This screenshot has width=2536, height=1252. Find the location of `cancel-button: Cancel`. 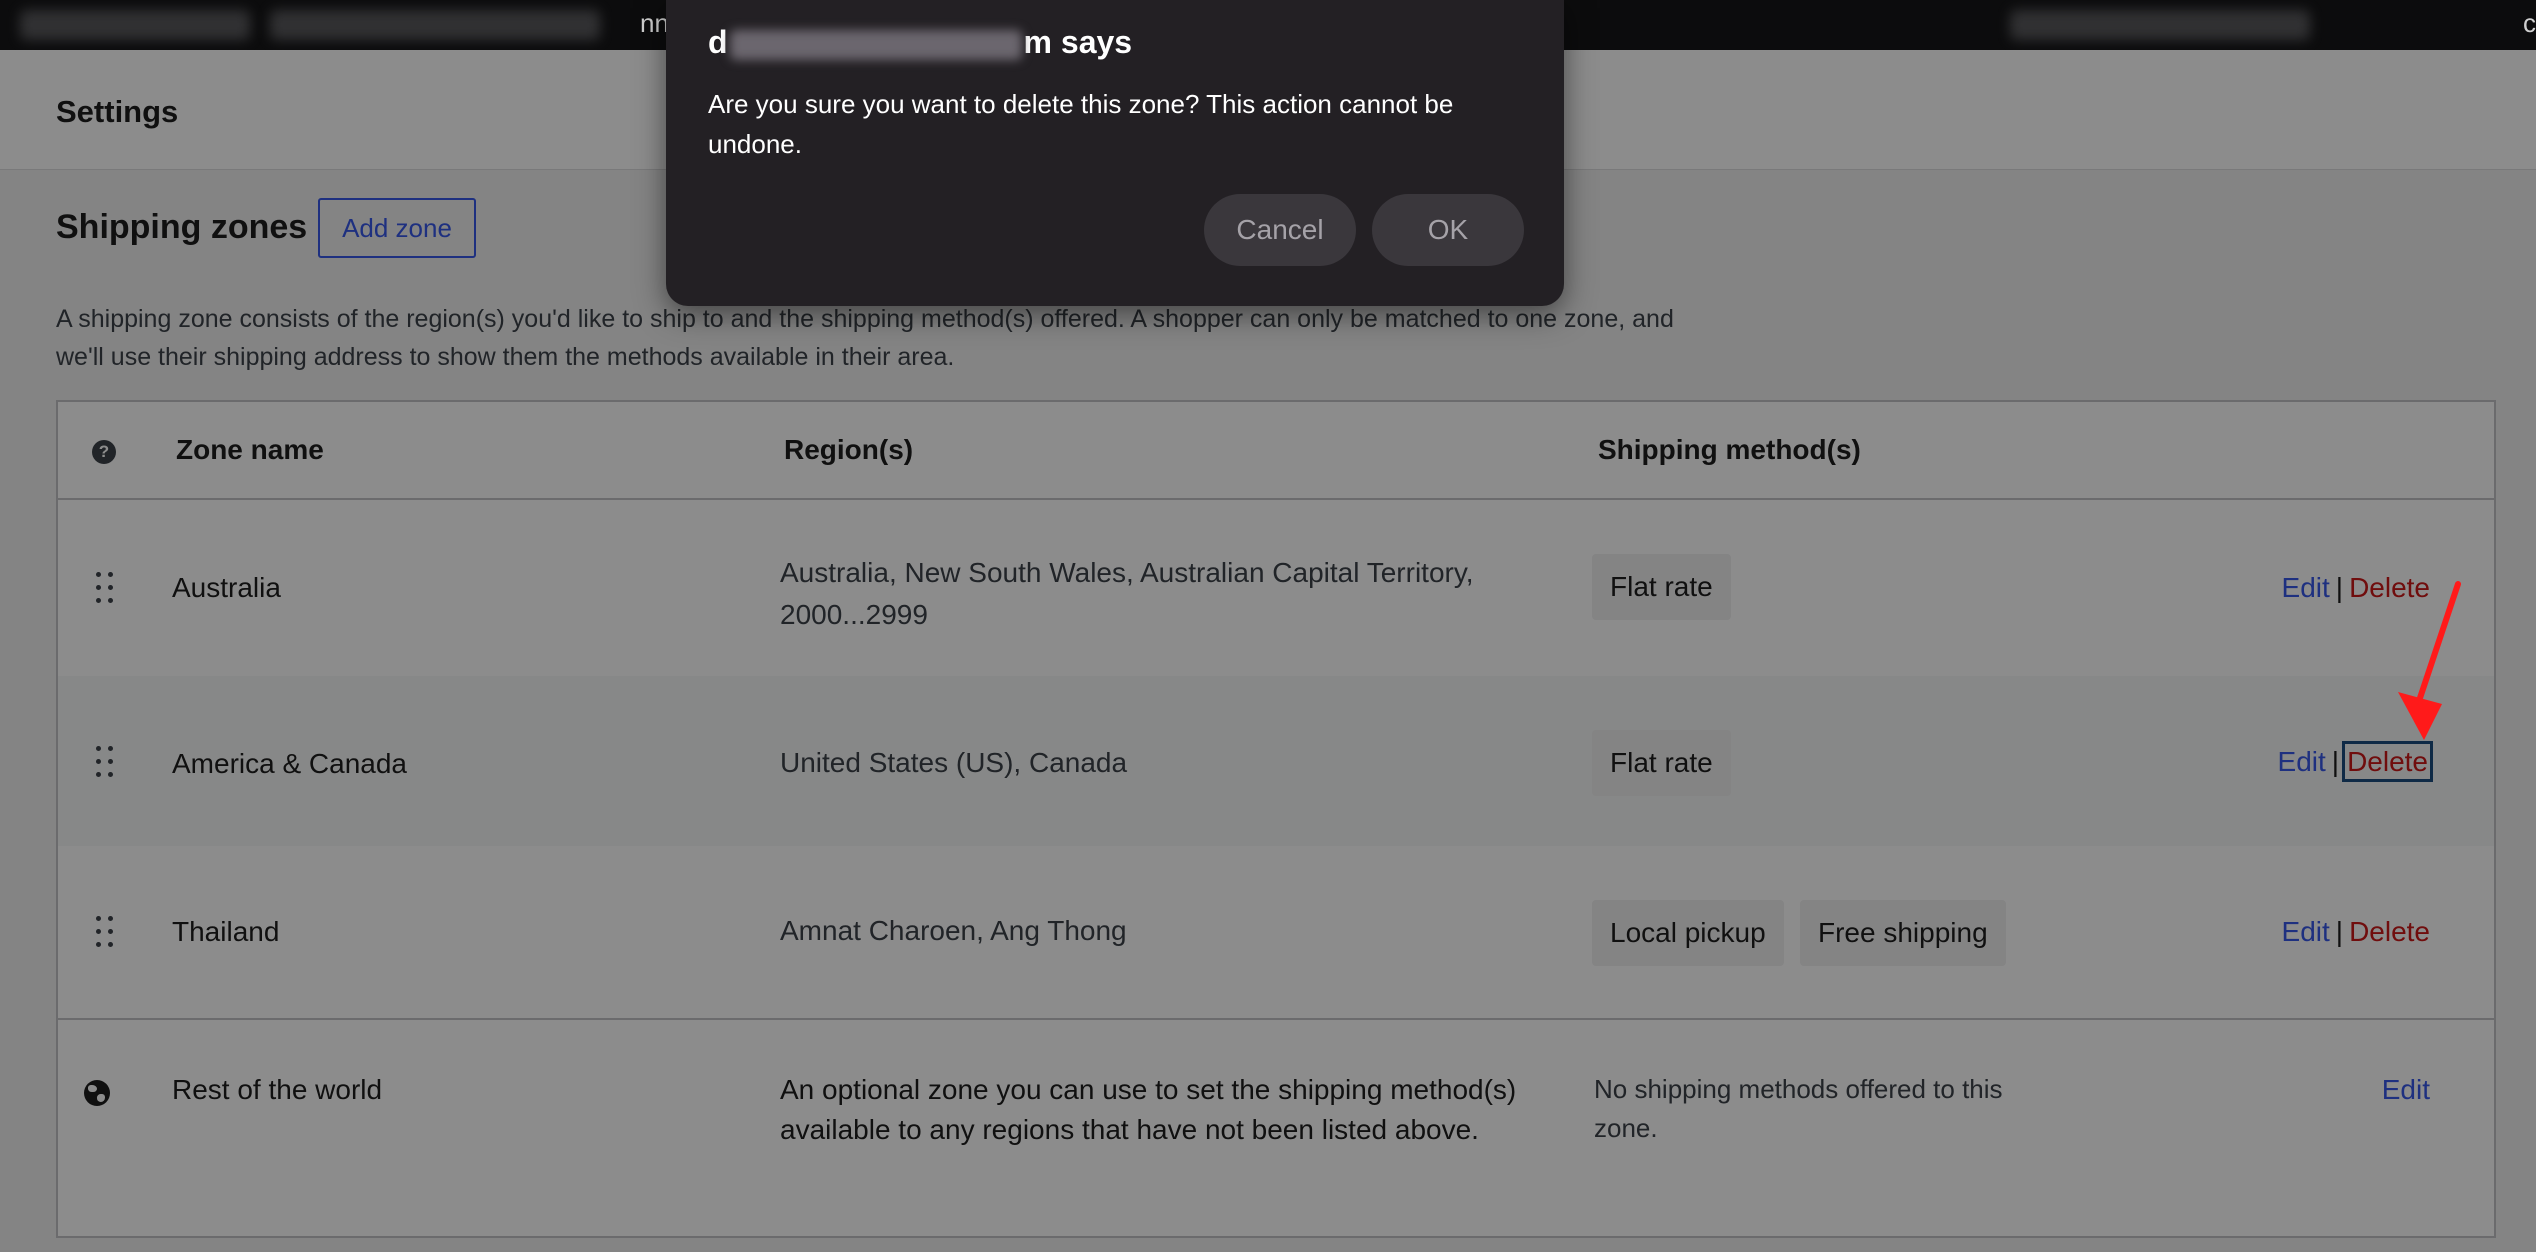

cancel-button: Cancel is located at coordinates (1280, 230).